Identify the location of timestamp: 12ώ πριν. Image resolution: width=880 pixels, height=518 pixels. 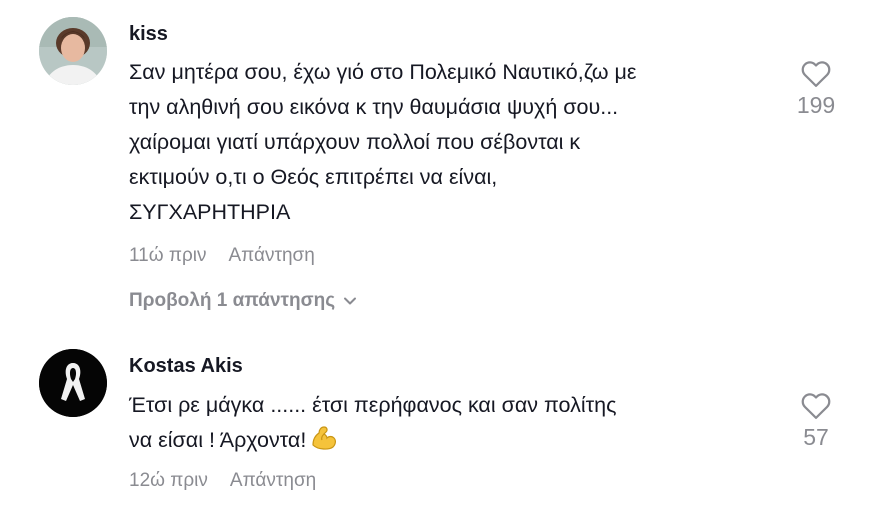
(168, 480).